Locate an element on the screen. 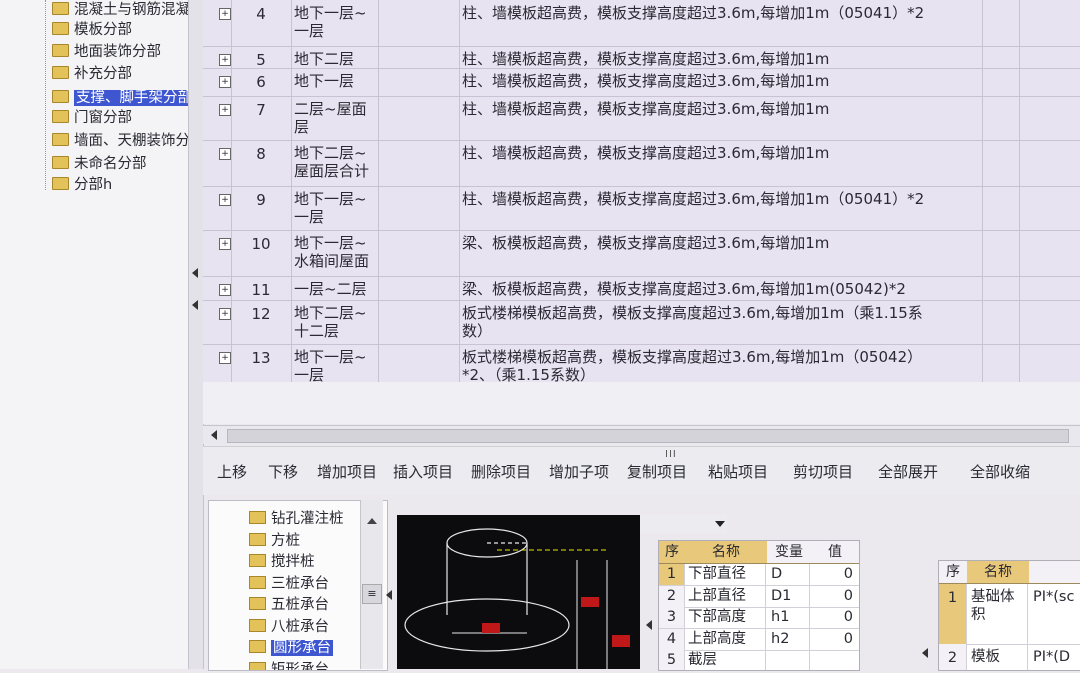  tree-item: 分部h is located at coordinates (82, 185).